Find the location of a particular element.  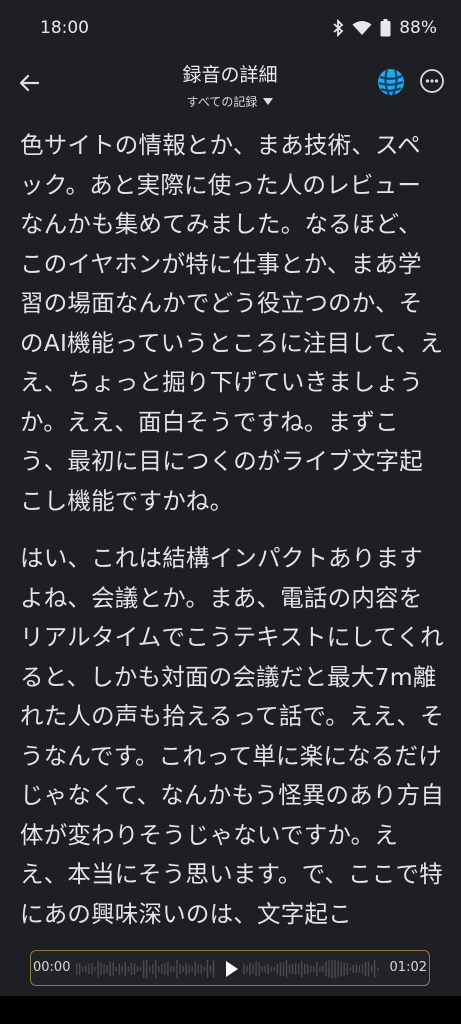

battery-icon is located at coordinates (385, 28).